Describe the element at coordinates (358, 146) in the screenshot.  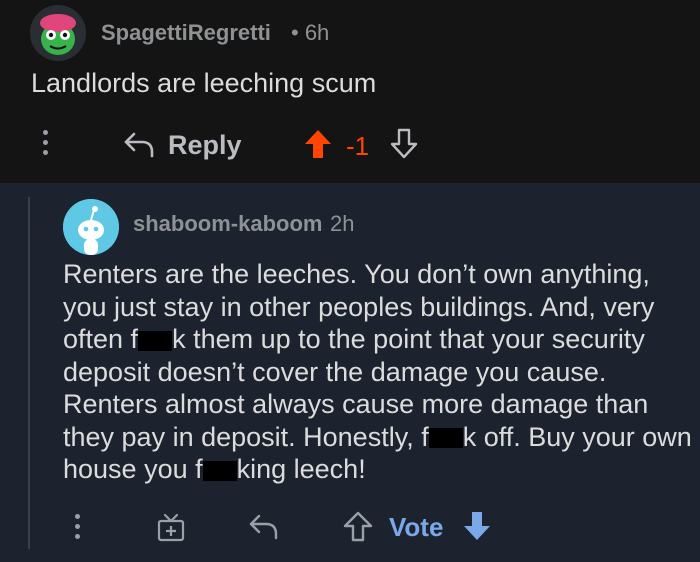
I see `vote-score: -1` at that location.